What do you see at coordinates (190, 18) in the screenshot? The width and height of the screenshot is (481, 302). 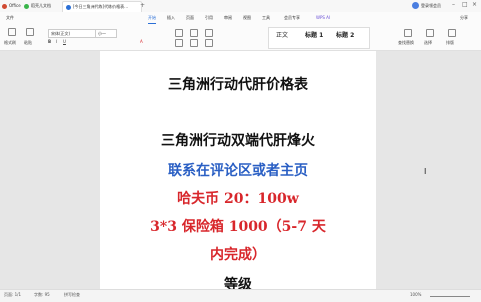 I see `menu-page: 页面` at bounding box center [190, 18].